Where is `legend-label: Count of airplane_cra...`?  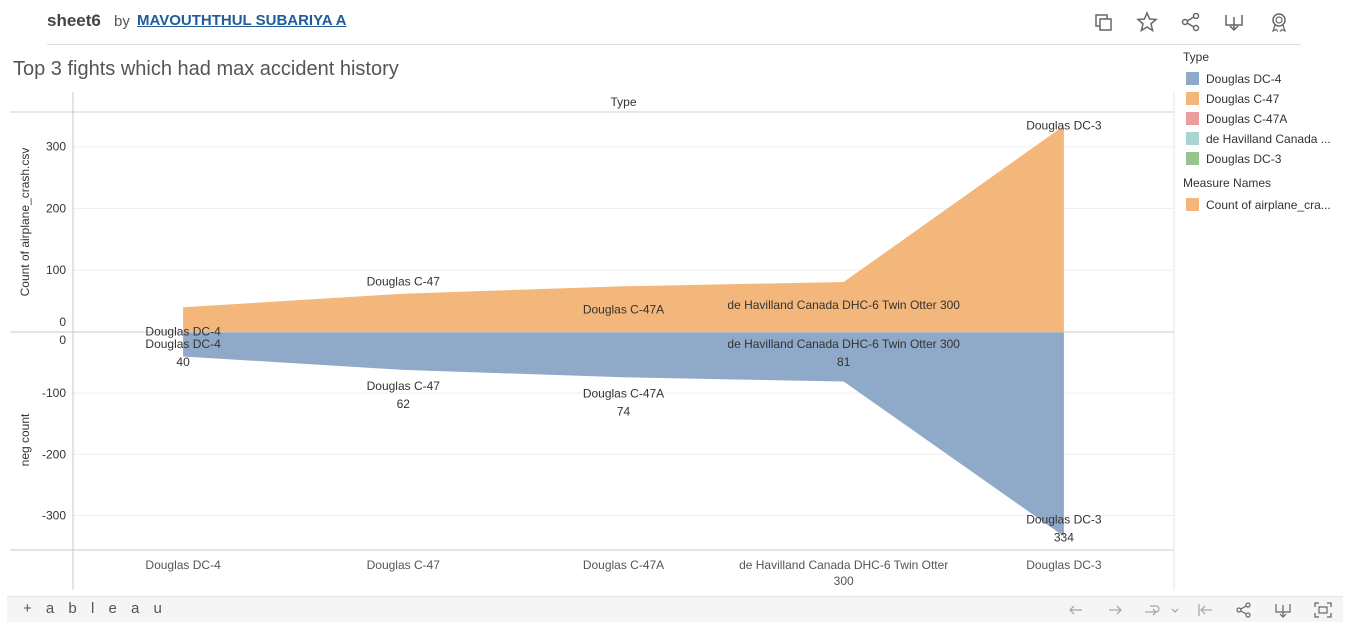 legend-label: Count of airplane_cra... is located at coordinates (1268, 205).